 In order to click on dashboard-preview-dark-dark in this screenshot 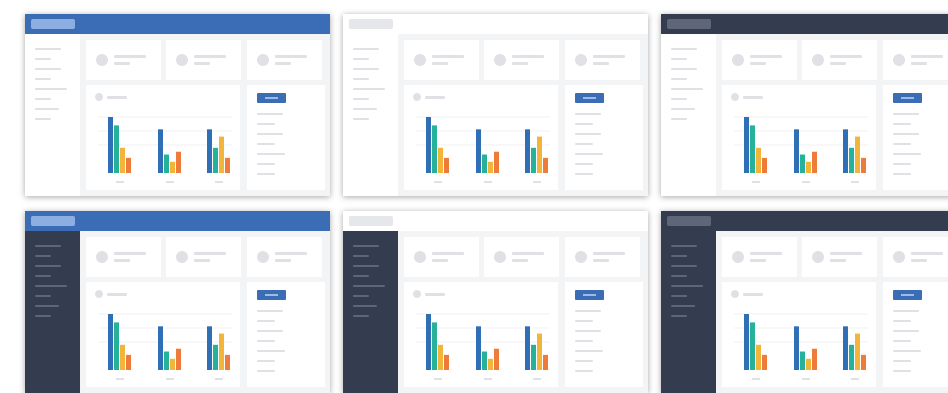, I will do `click(804, 302)`.